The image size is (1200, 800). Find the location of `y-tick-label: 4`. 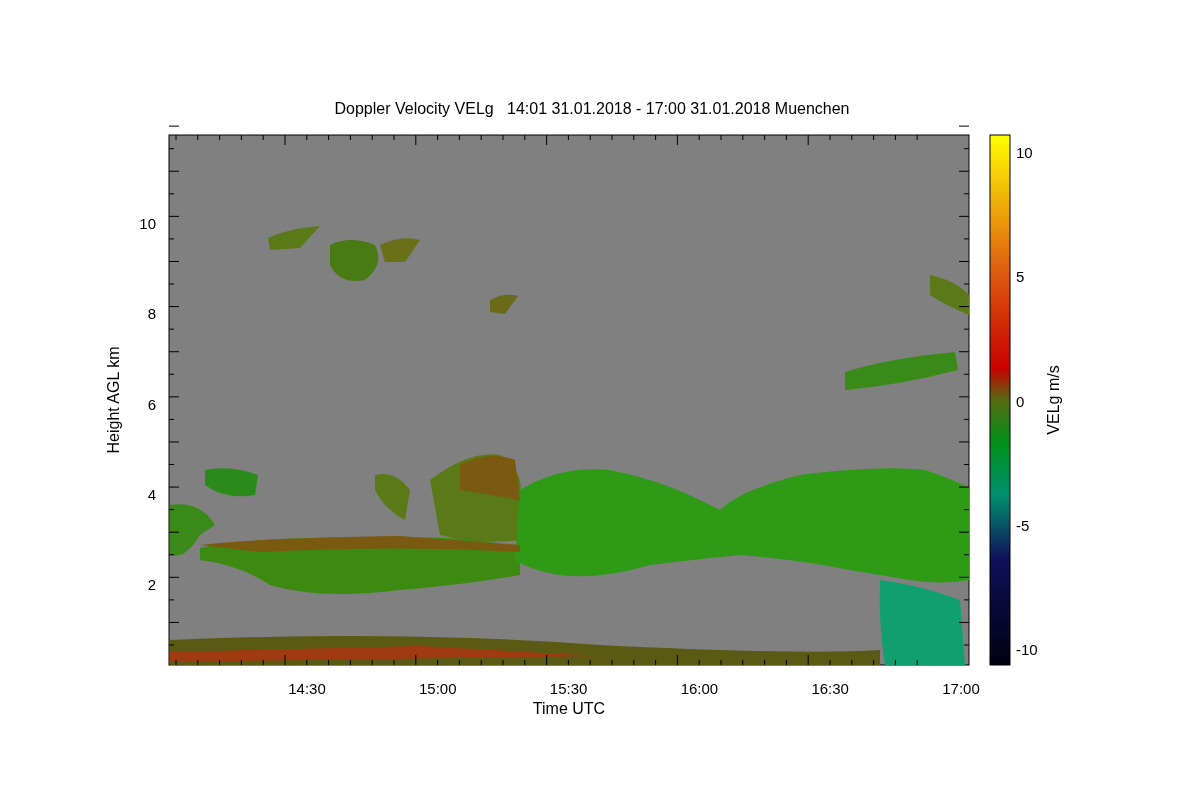

y-tick-label: 4 is located at coordinates (151, 494).